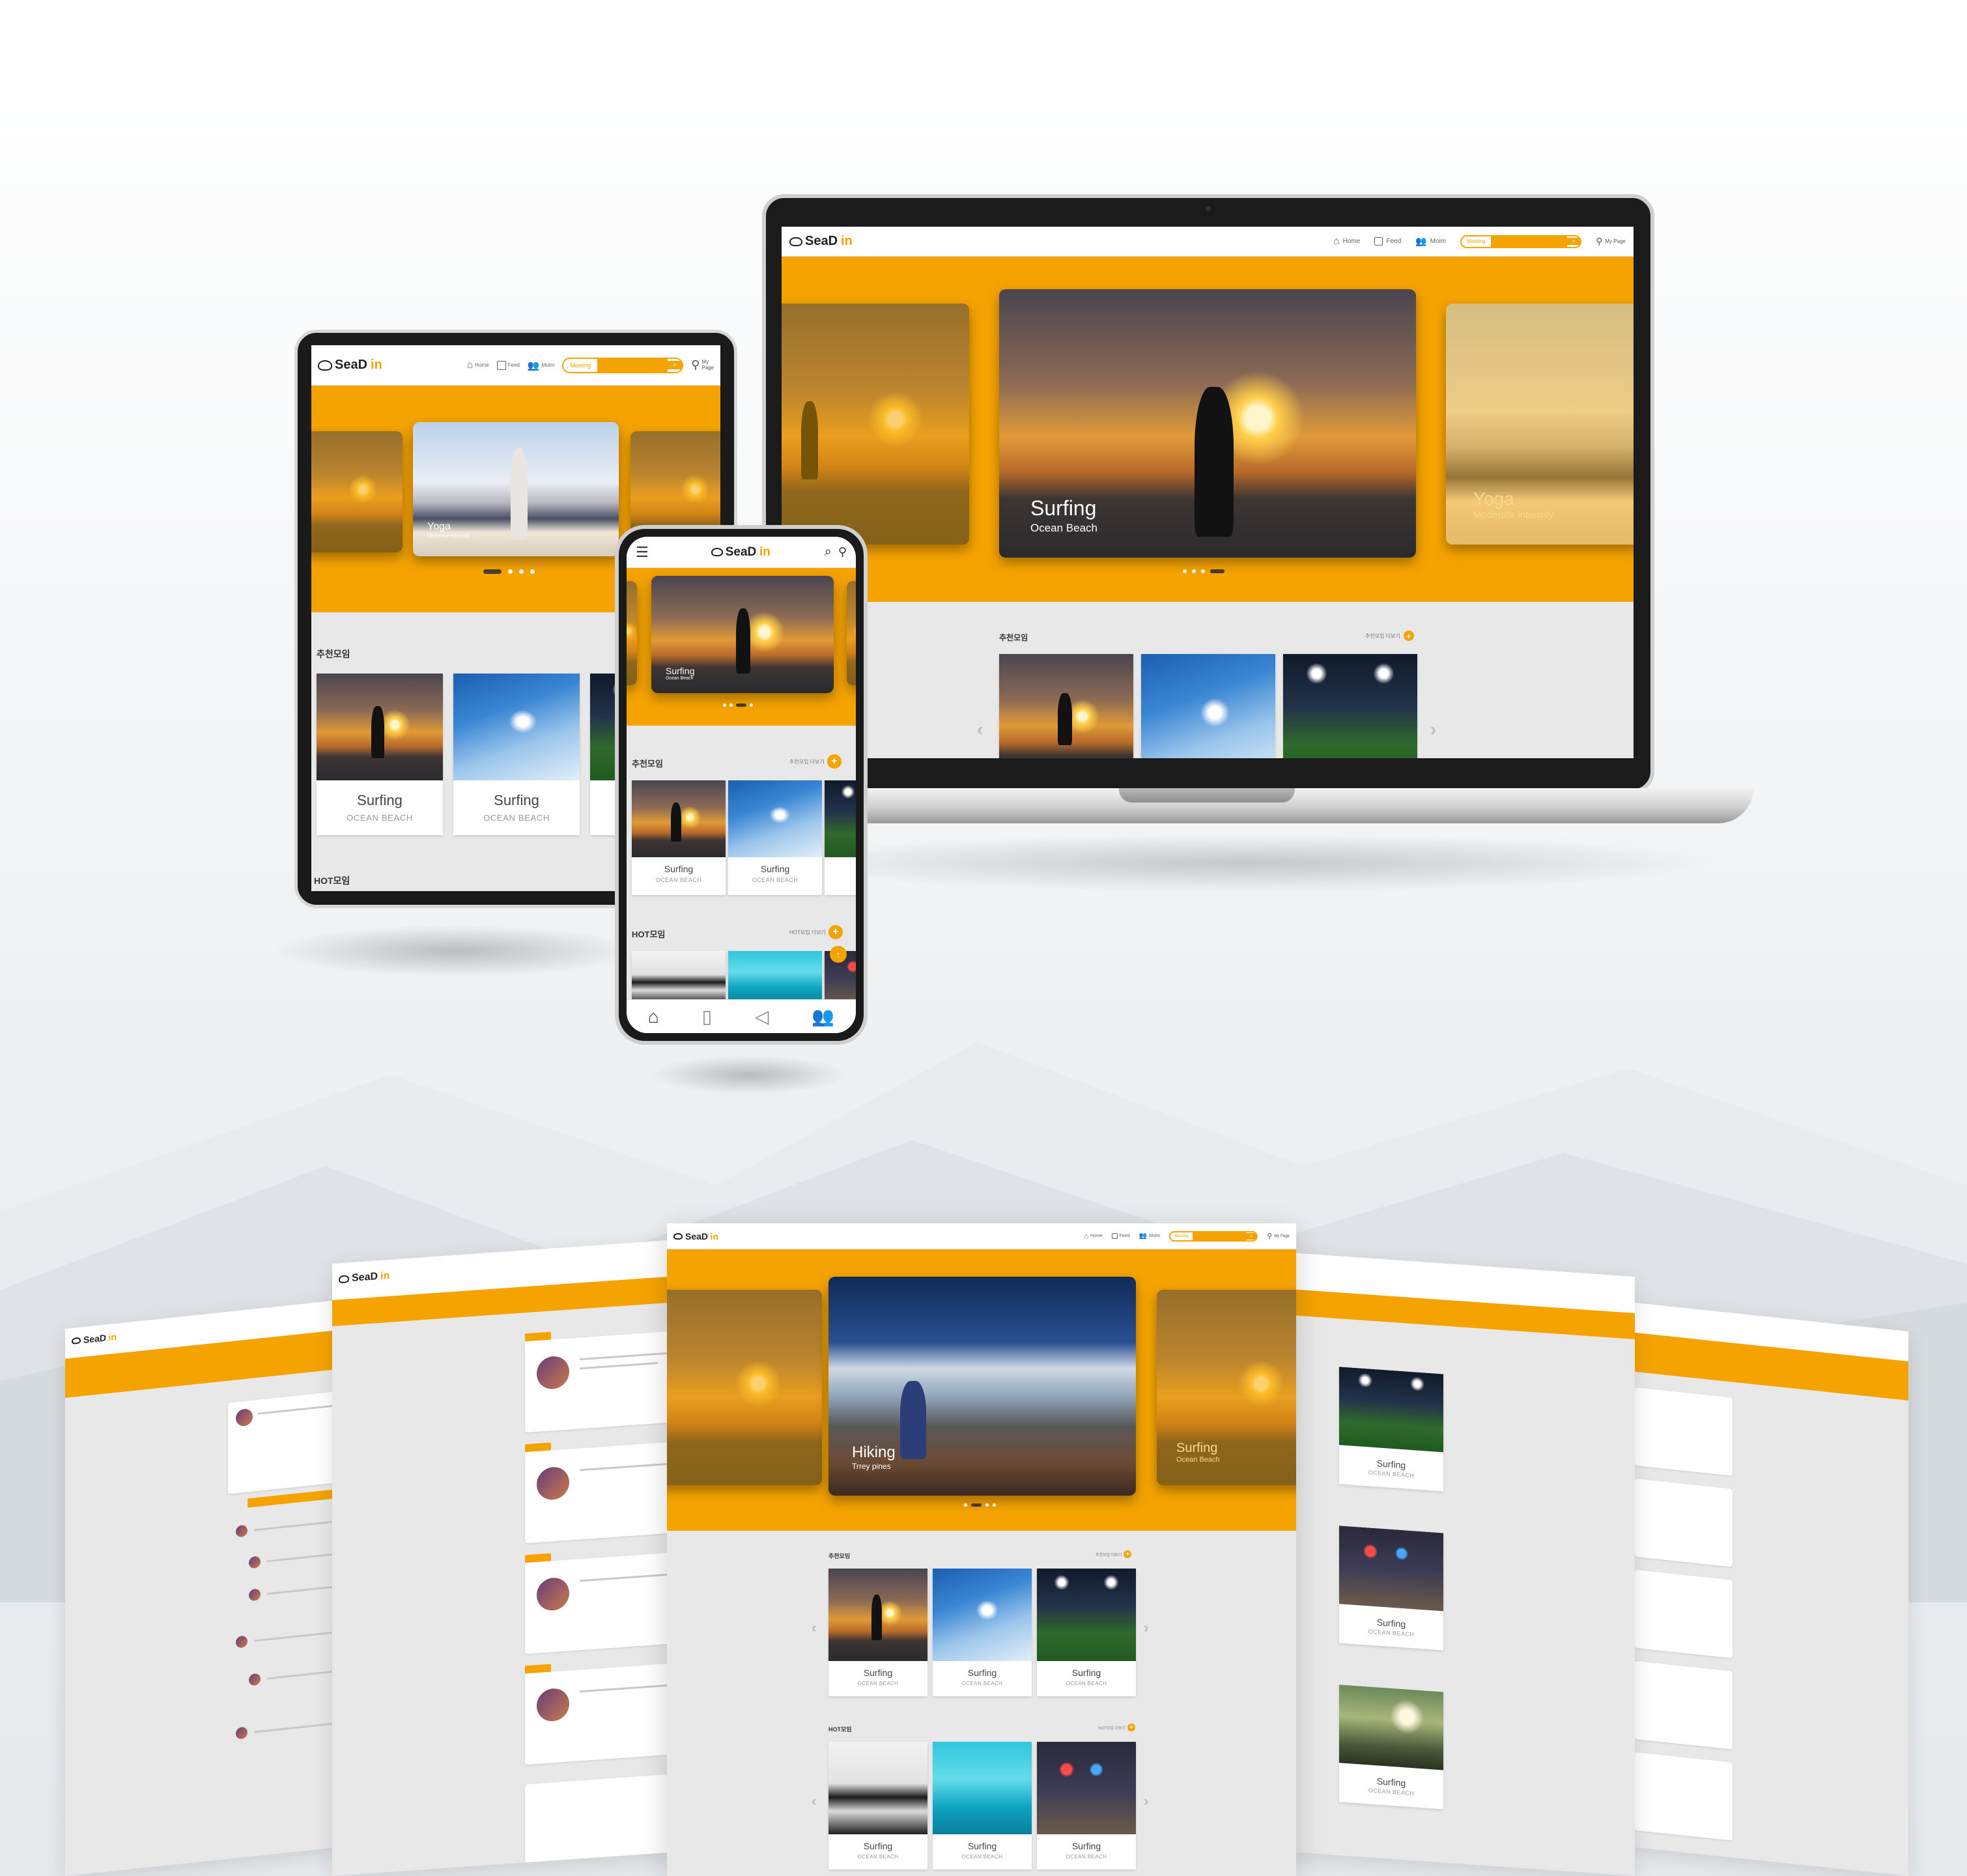 This screenshot has width=1967, height=1876. I want to click on carousel-card-next: Surfing Ocean Beach, so click(1226, 1387).